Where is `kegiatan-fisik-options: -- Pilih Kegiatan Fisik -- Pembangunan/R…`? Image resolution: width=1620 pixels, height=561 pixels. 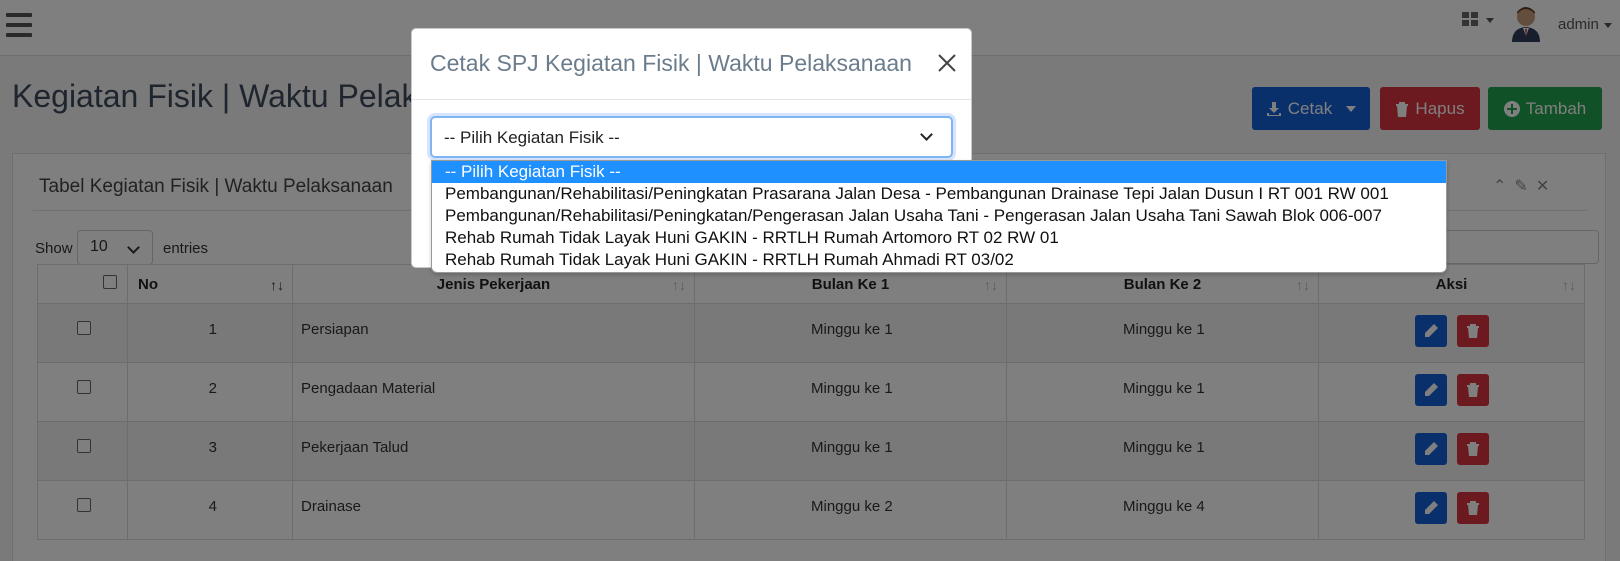 kegiatan-fisik-options: -- Pilih Kegiatan Fisik -- Pembangunan/R… is located at coordinates (939, 216).